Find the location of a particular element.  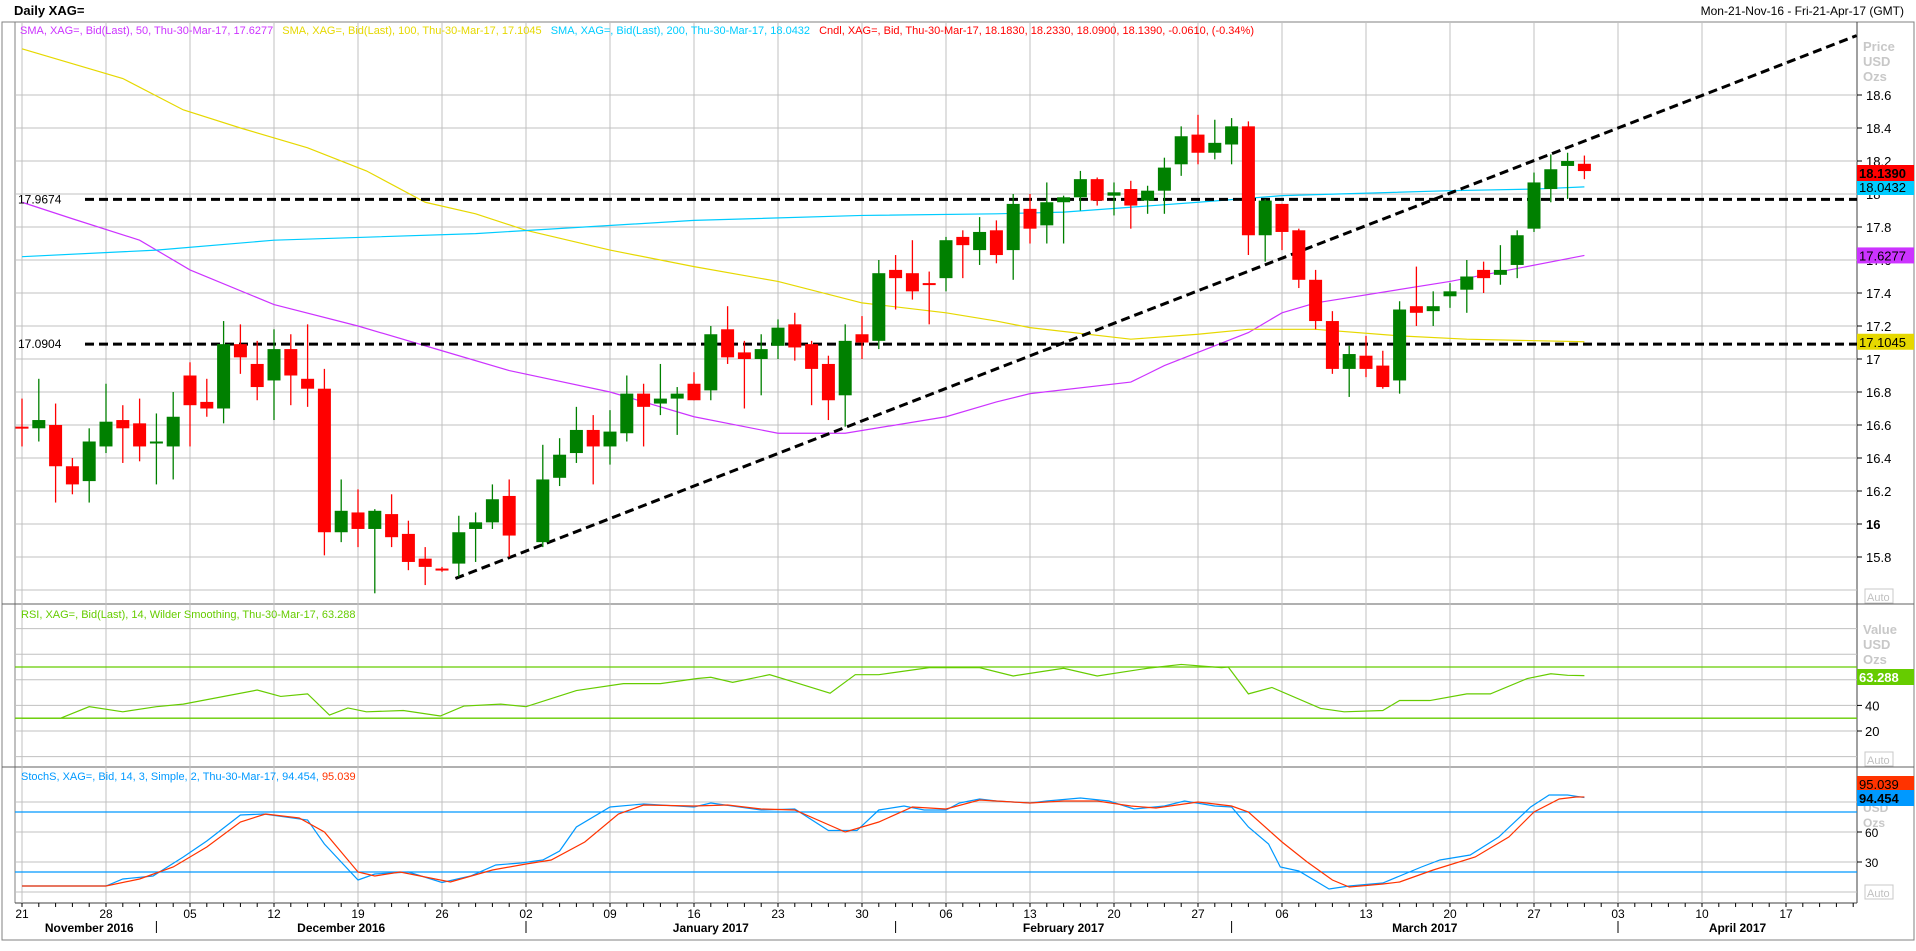

week-label: 13 is located at coordinates (1030, 914).